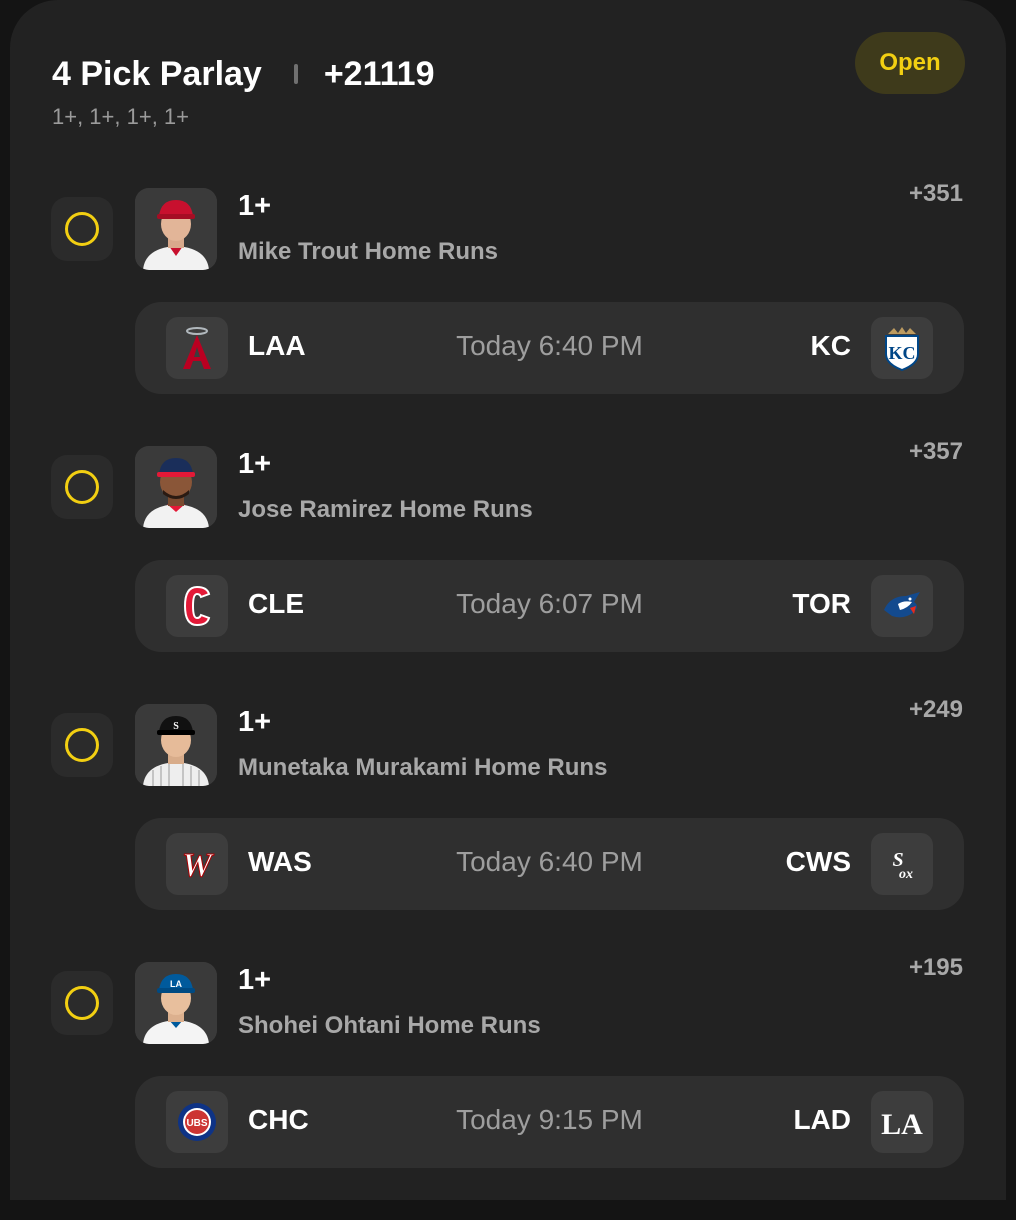 Image resolution: width=1016 pixels, height=1220 pixels. I want to click on leg-market: Shohei Ohtani Home Runs, so click(389, 1025).